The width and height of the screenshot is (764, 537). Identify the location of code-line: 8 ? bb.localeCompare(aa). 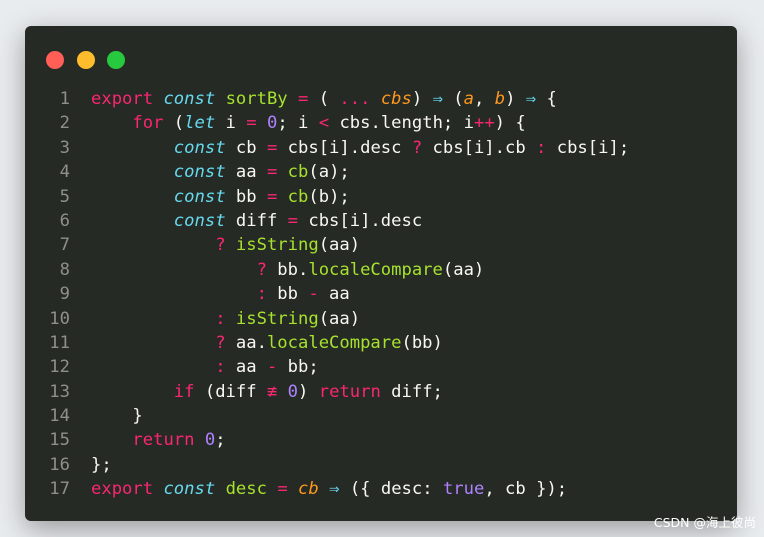
(381, 270).